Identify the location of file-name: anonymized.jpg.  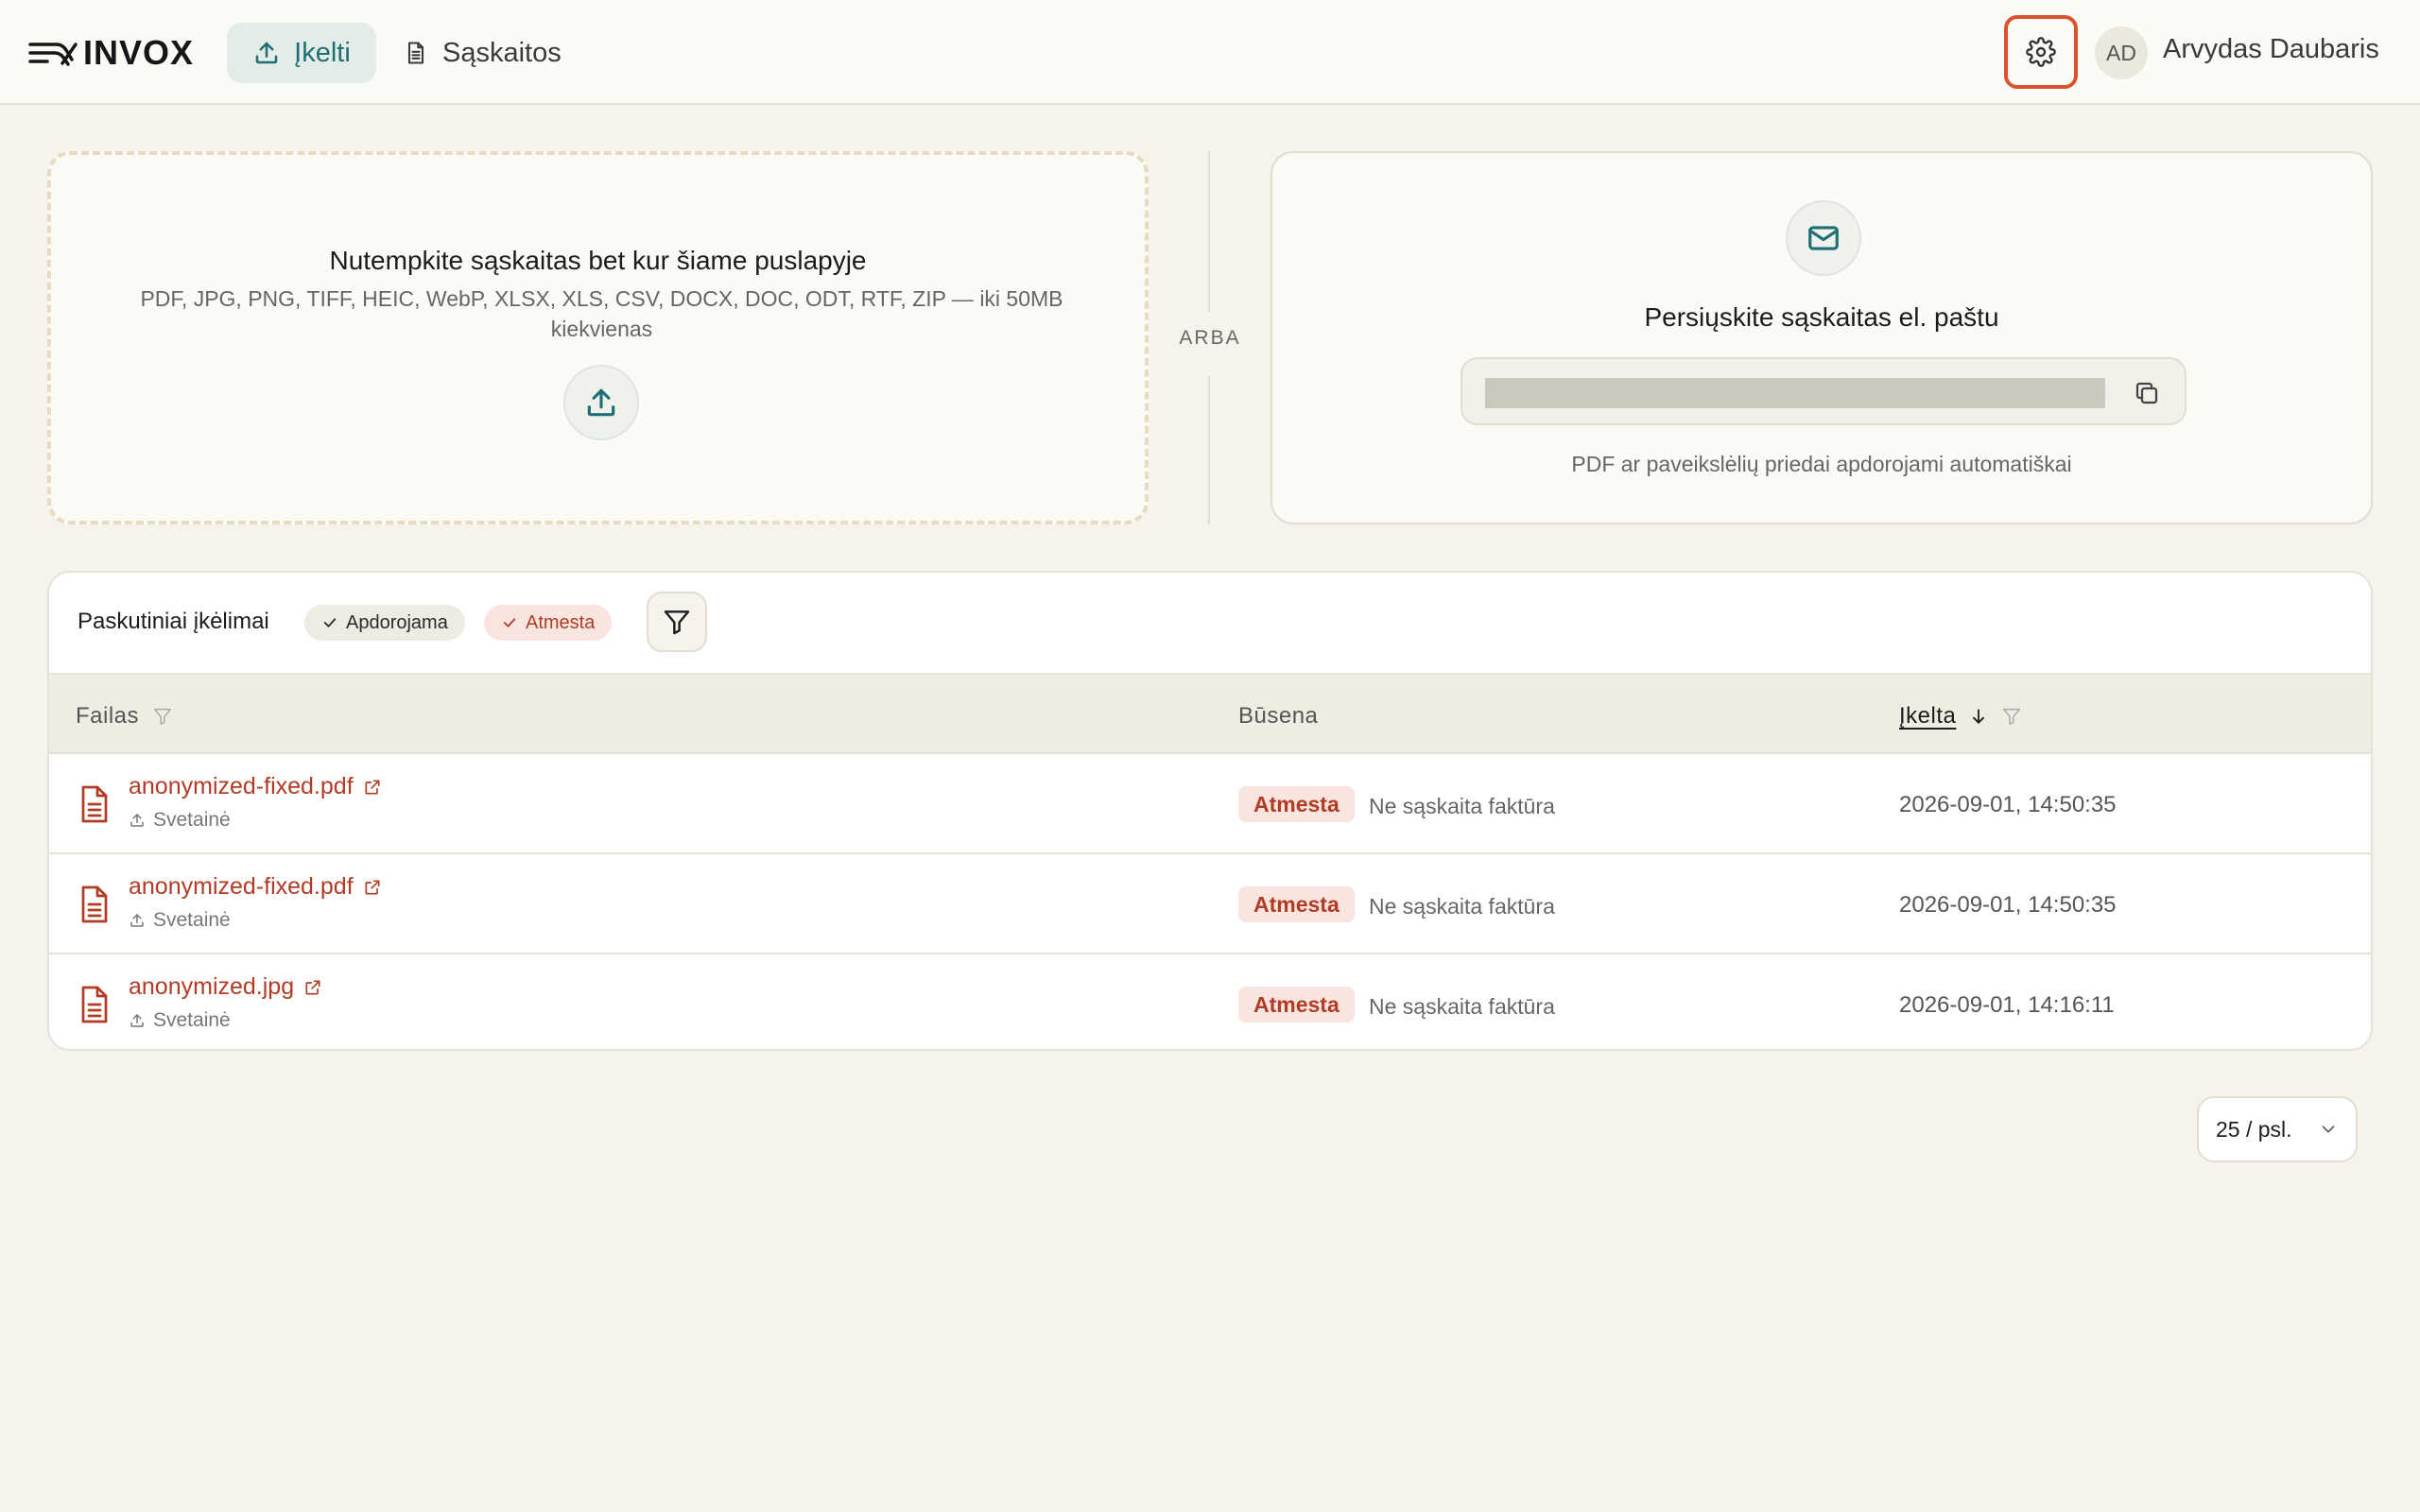
(212, 986).